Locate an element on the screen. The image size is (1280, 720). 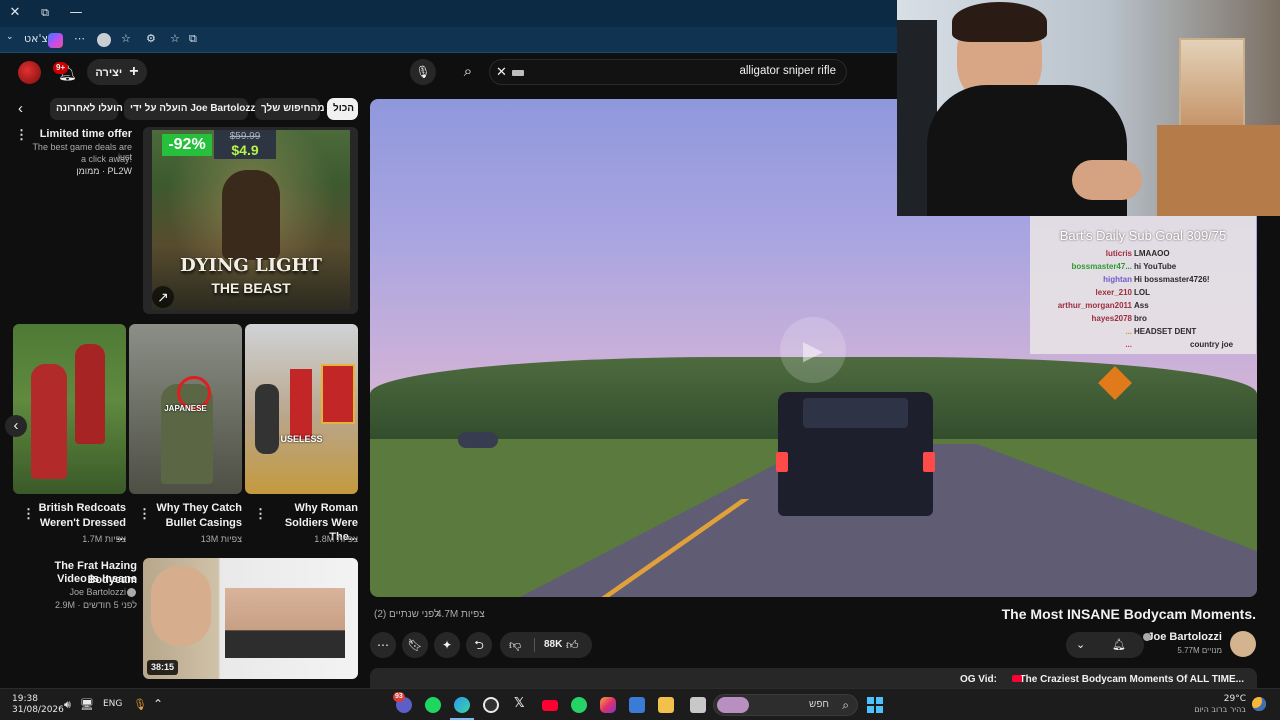
related-channel: Joe Bartolozzi is located at coordinates (73, 592).